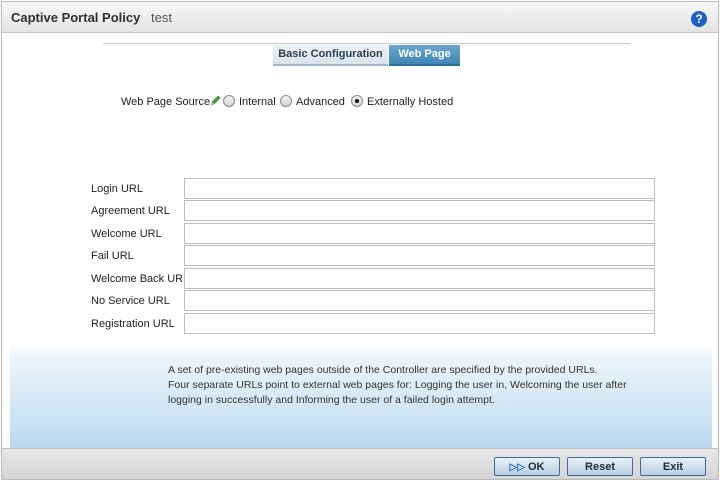  I want to click on radio-advanced, so click(286, 101).